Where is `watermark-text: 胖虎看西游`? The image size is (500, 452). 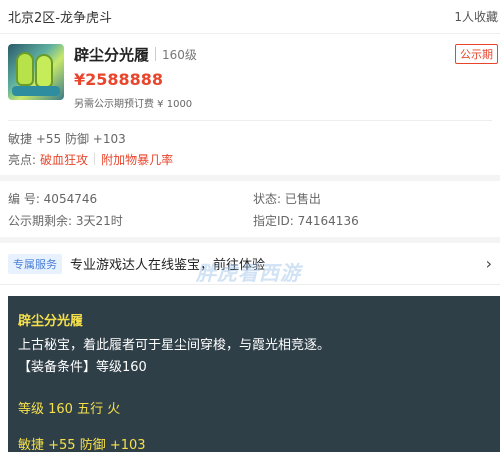
watermark-text: 胖虎看西游 is located at coordinates (248, 273).